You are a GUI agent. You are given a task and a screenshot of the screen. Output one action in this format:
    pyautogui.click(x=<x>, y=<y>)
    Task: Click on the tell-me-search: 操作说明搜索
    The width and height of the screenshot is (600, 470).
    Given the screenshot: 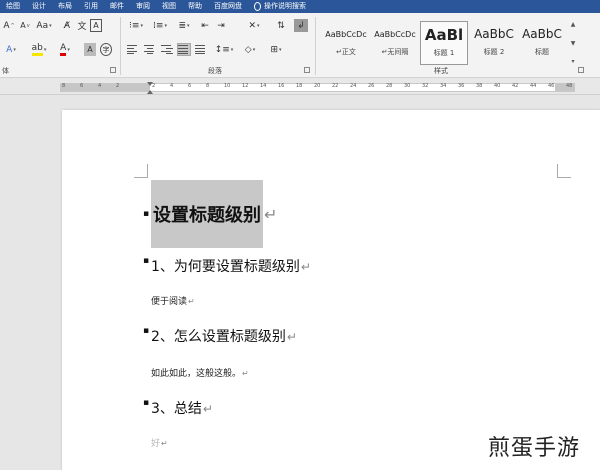 What is the action you would take?
    pyautogui.click(x=288, y=6)
    